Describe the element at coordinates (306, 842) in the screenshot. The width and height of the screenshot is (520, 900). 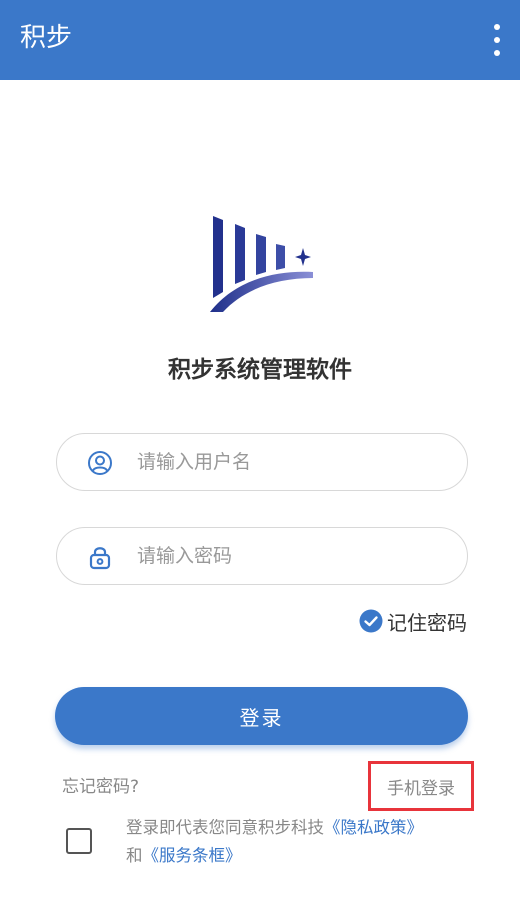
I see `agreement-text: 登录即代表您同意积步科技《隐私政策》 和《服务条框》` at that location.